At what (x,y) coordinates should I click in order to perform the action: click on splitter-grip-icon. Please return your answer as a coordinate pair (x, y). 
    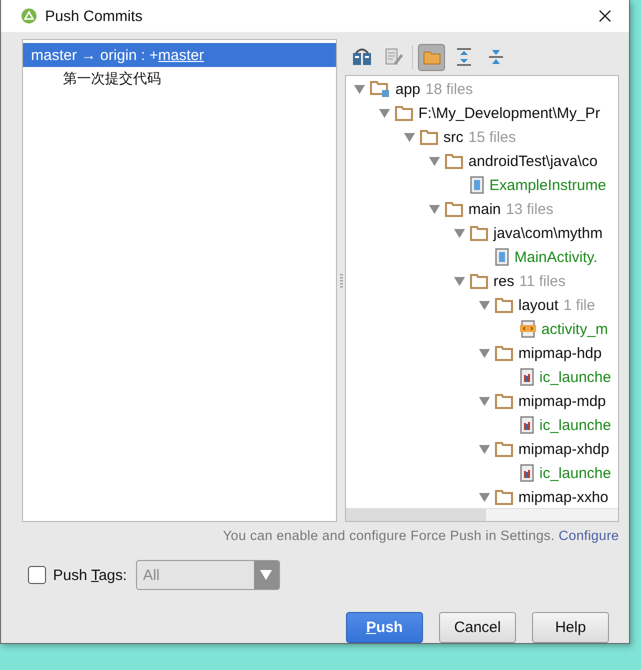
    Looking at the image, I should click on (341, 281).